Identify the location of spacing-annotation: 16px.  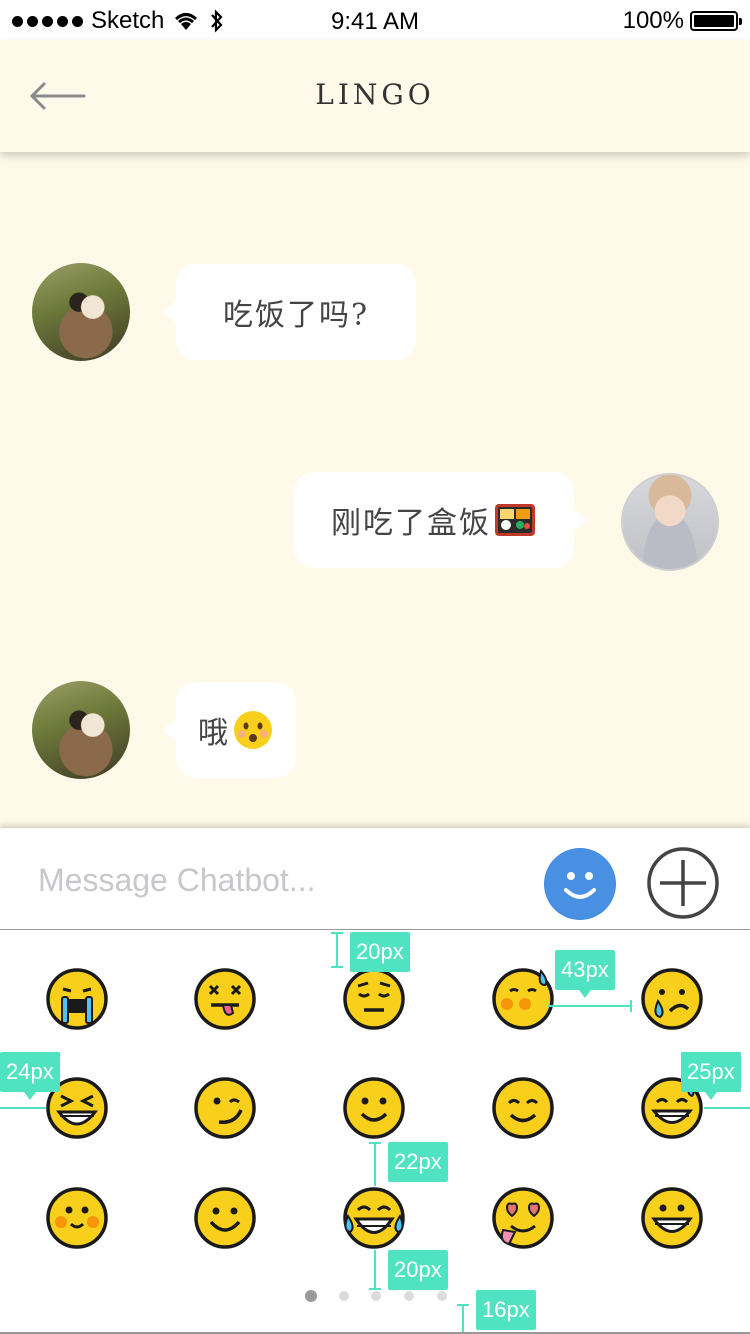
(506, 1310).